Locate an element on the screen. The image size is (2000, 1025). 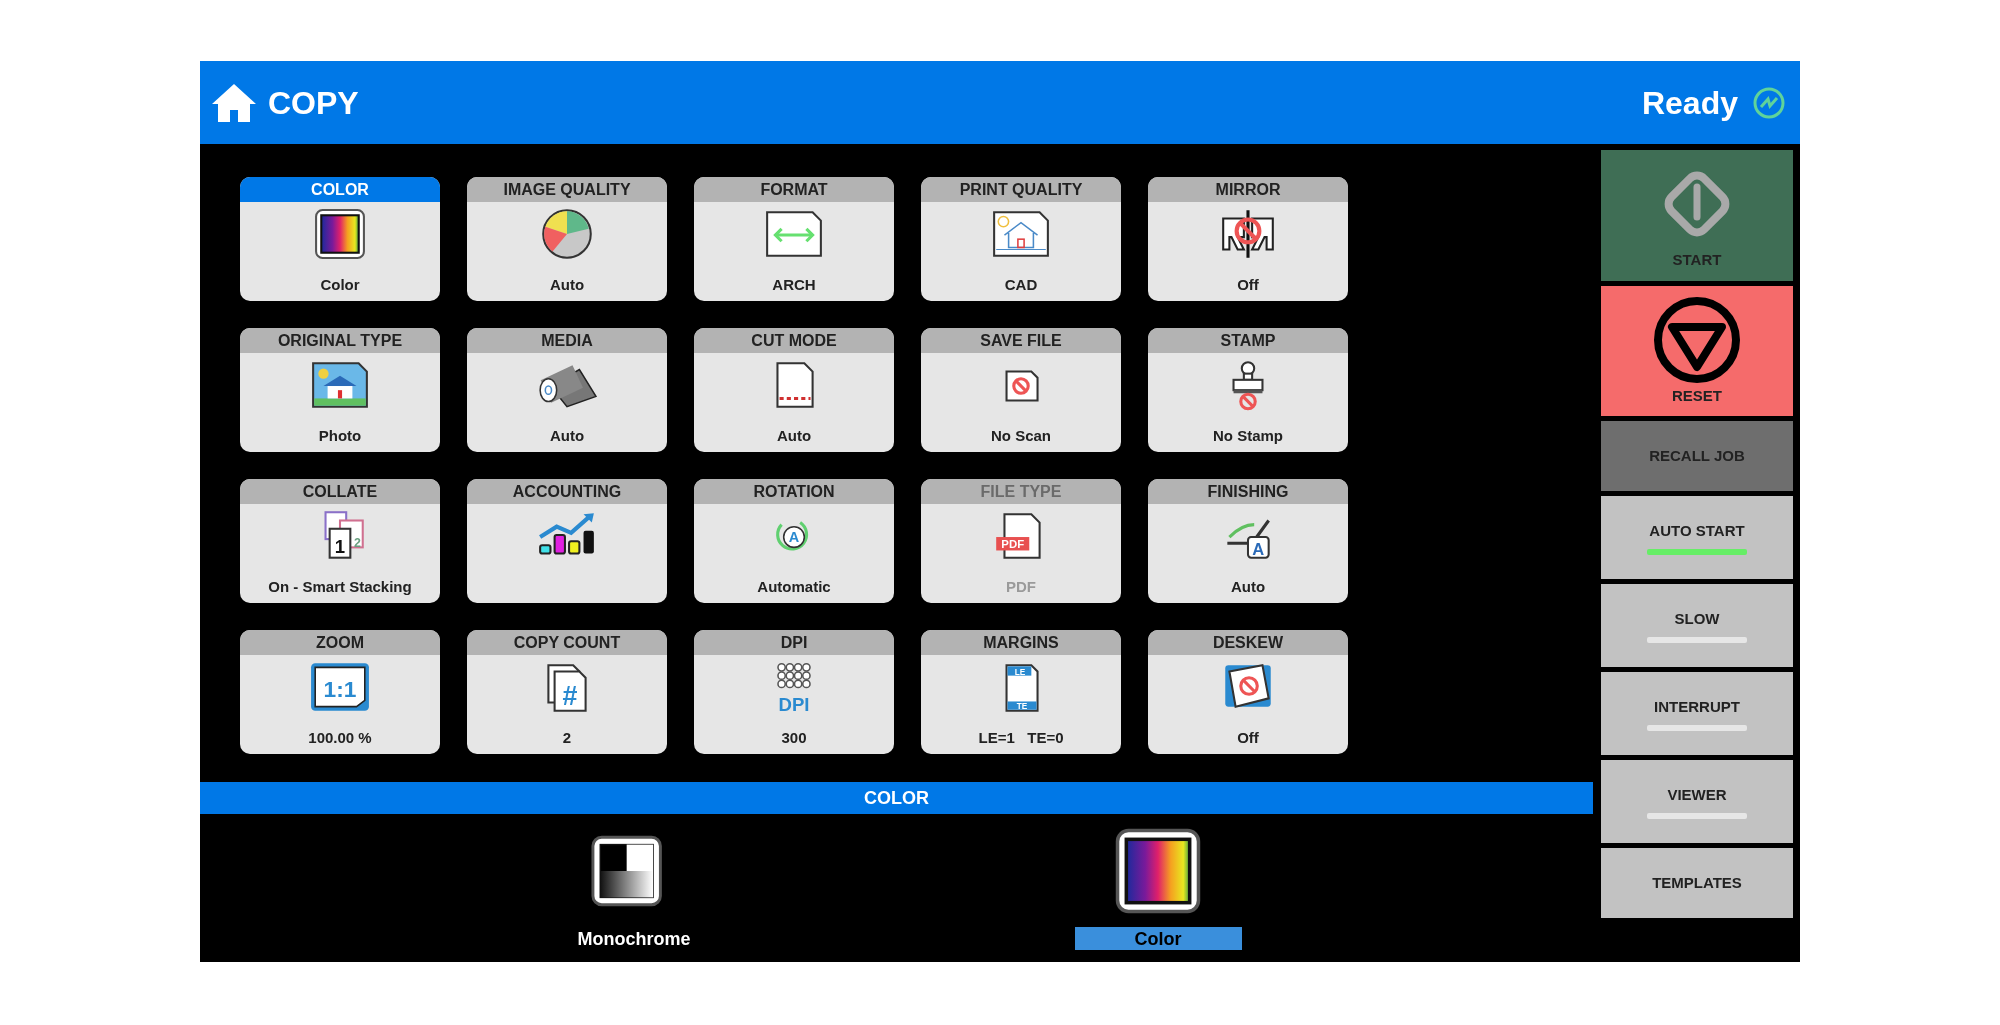
reset-button: RESET is located at coordinates (1697, 351).